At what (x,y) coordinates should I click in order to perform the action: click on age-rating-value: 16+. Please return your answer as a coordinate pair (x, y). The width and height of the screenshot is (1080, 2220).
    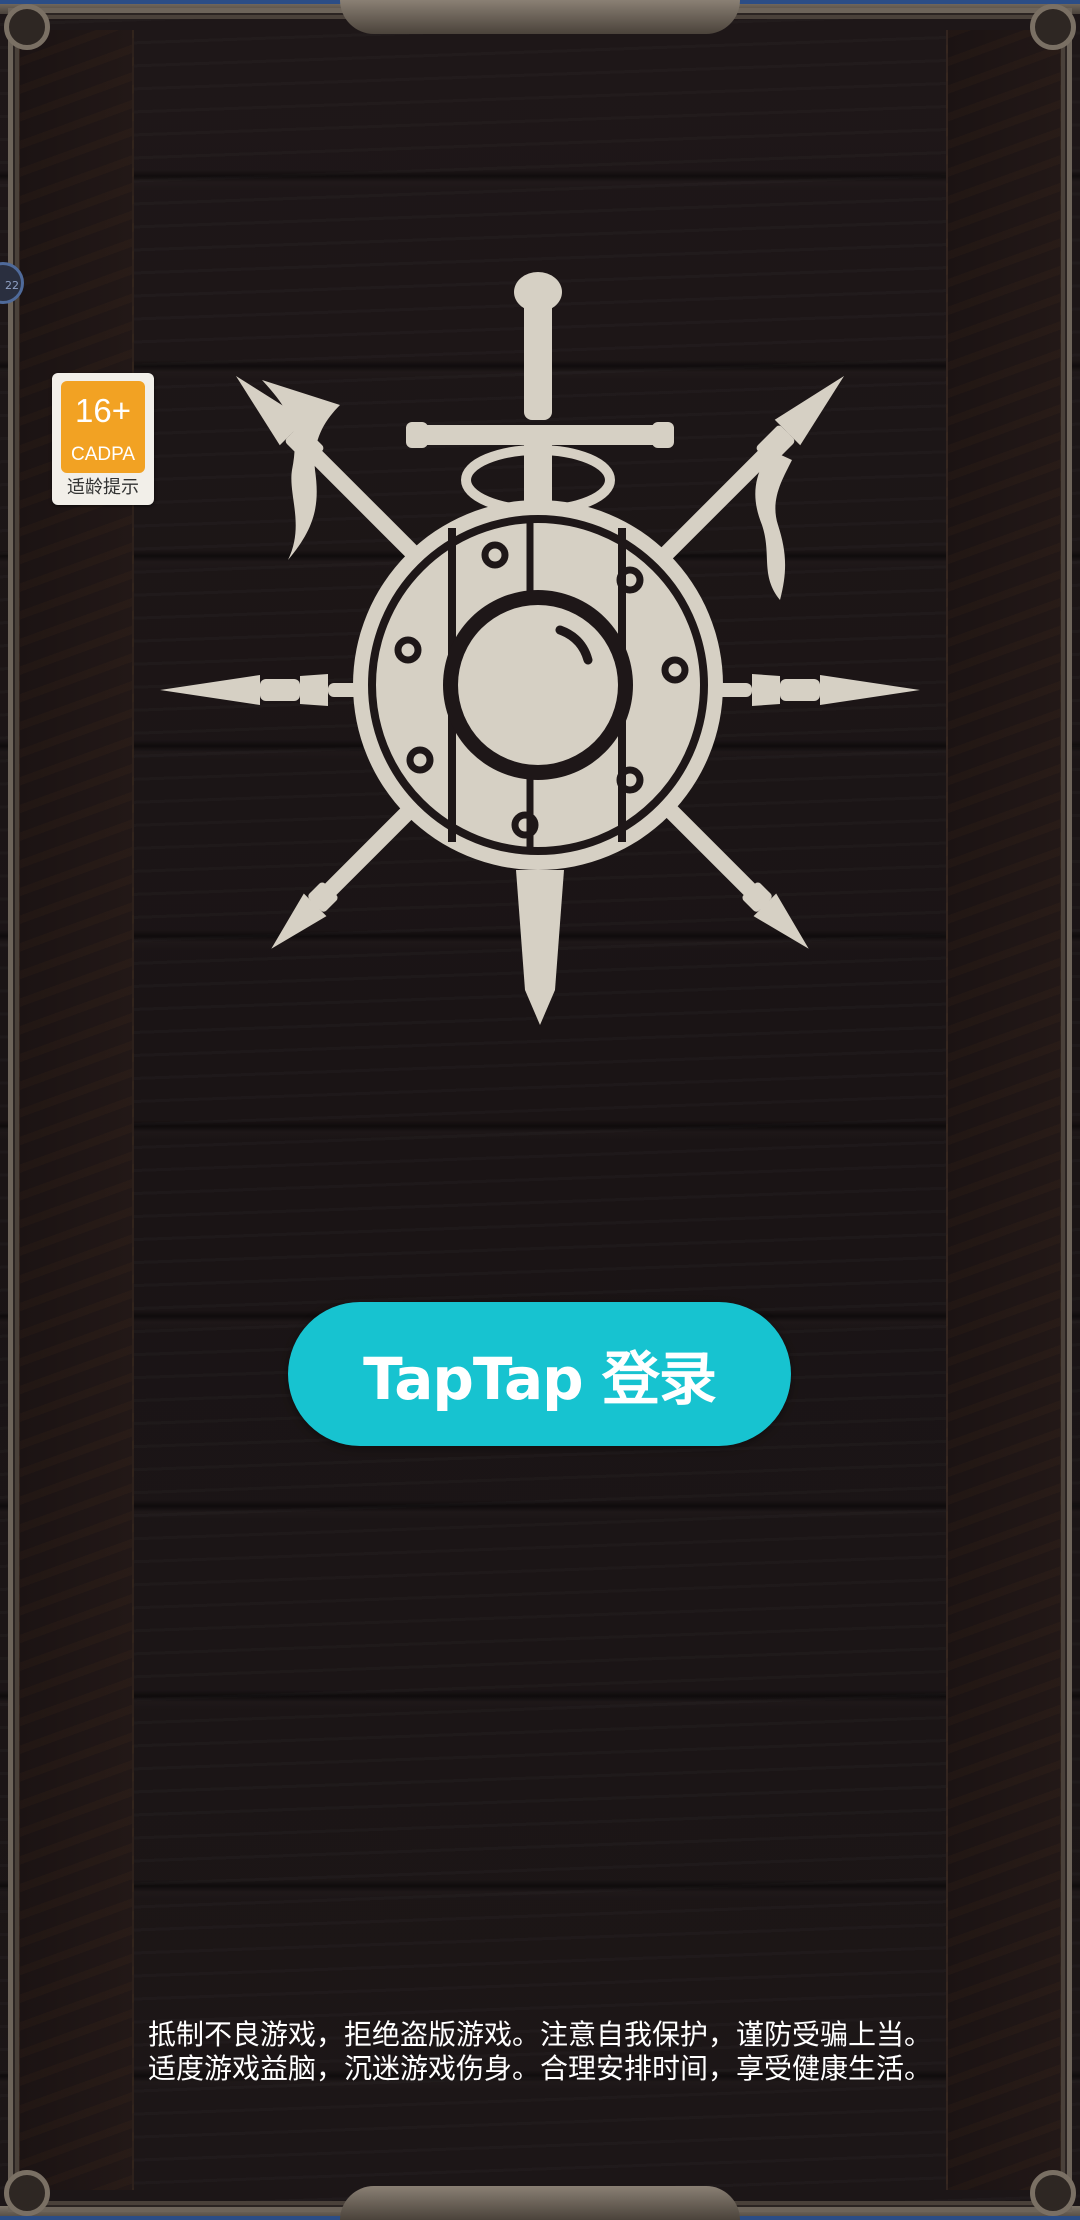
    Looking at the image, I should click on (103, 410).